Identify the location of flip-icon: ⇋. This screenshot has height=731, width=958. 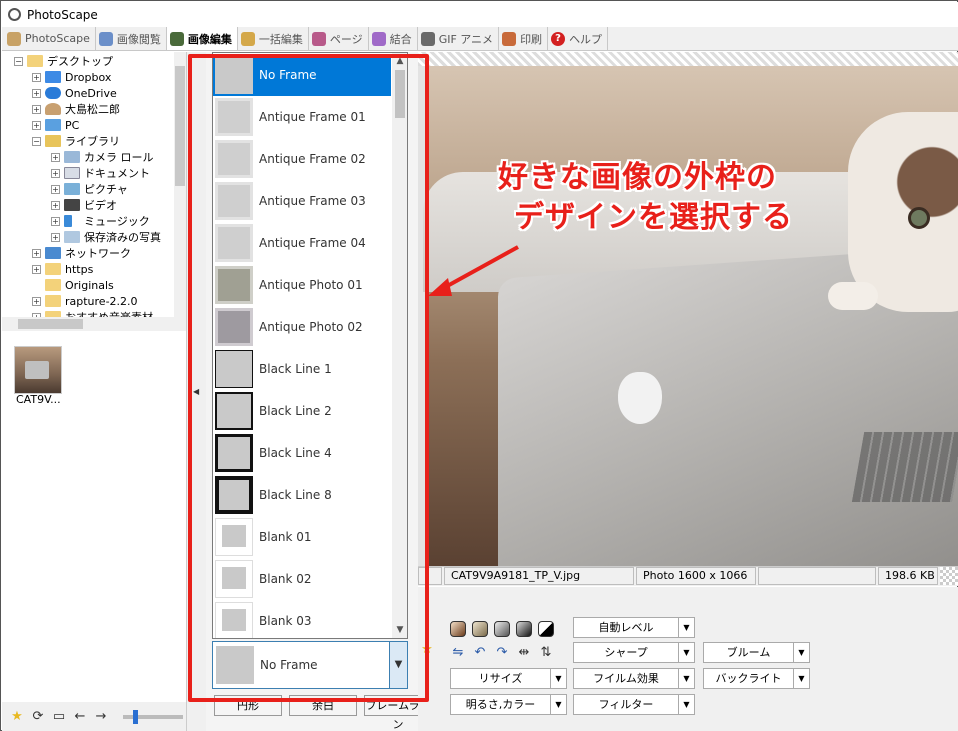
(458, 653).